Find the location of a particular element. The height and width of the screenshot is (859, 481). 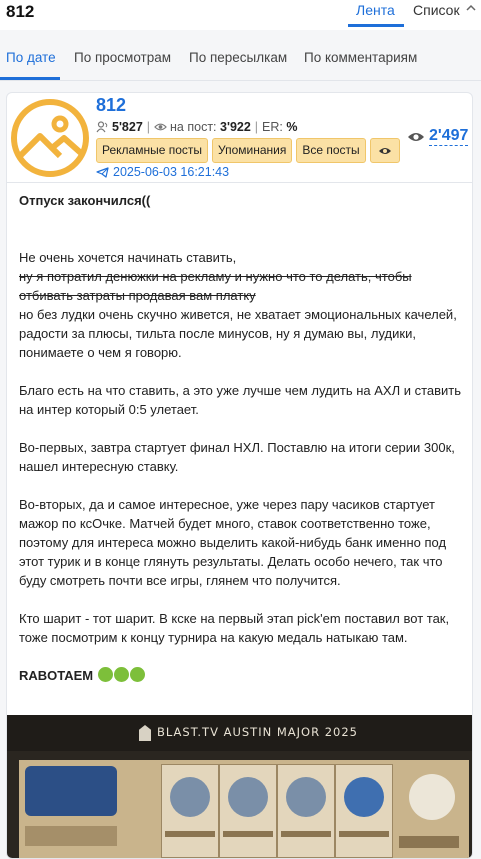

post-date-text: 2025-06-03 16:21:43 is located at coordinates (171, 172).